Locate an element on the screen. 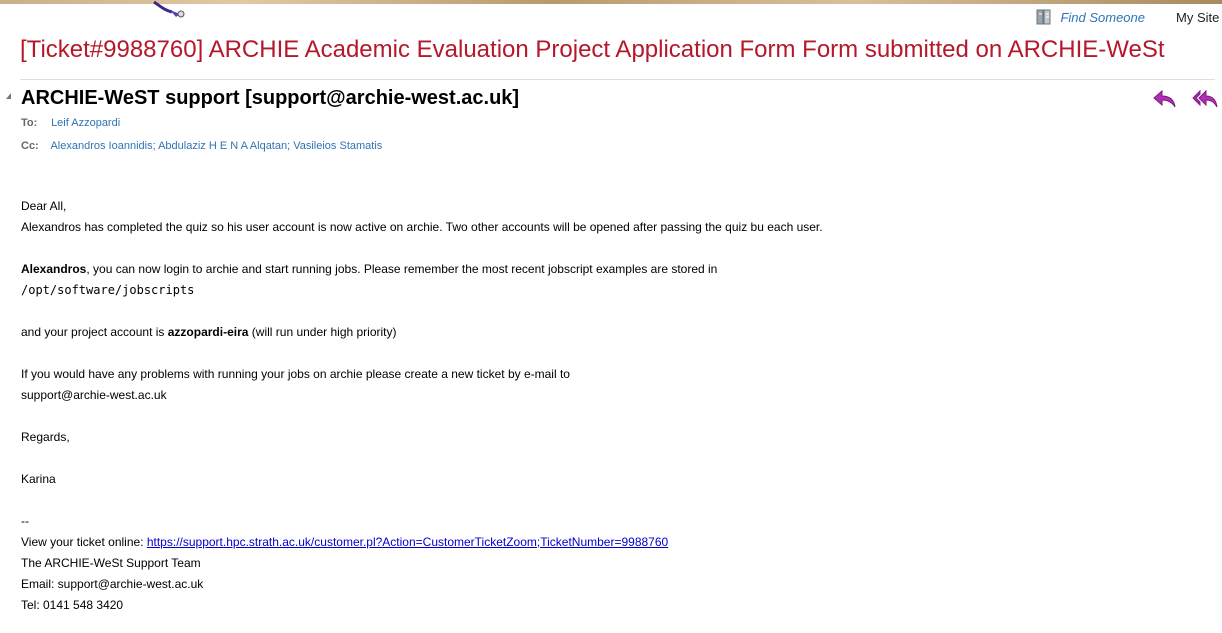 Image resolution: width=1222 pixels, height=633 pixels. my-site-link: My Site is located at coordinates (1199, 17).